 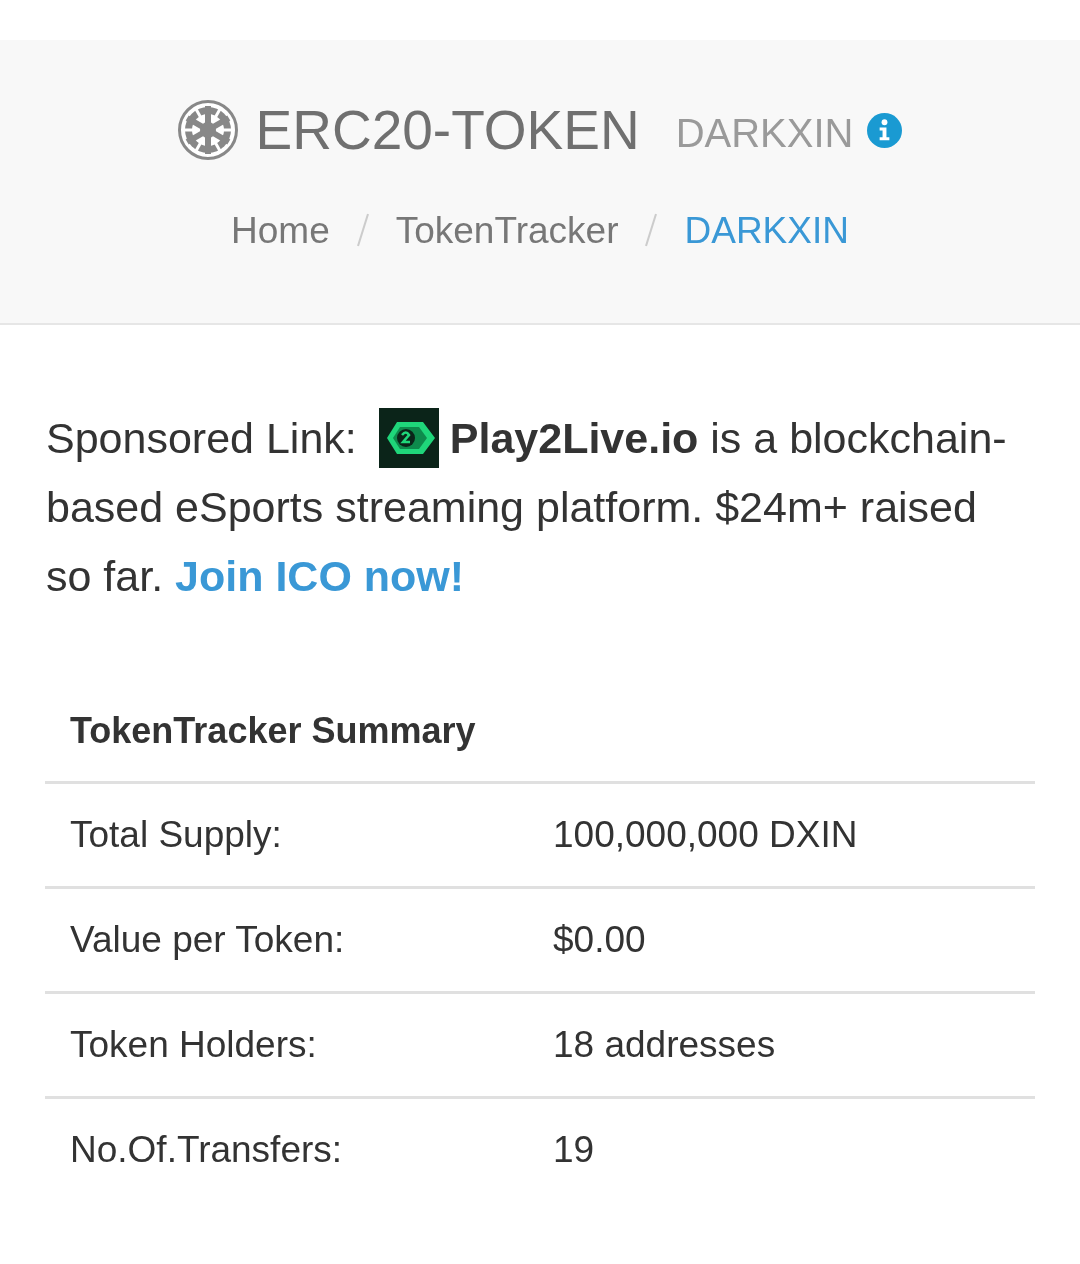 I want to click on summary-heading: TokenTracker Summary, so click(x=273, y=731).